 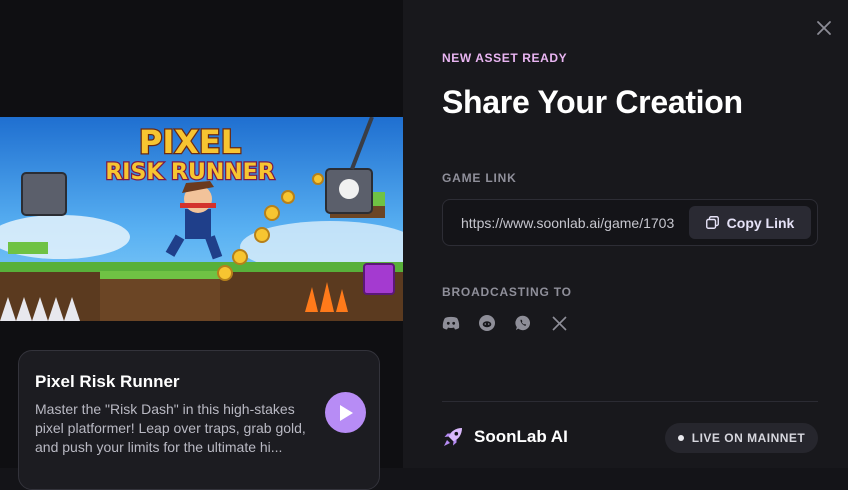 What do you see at coordinates (190, 142) in the screenshot?
I see `game-logo-line1: PIXEL` at bounding box center [190, 142].